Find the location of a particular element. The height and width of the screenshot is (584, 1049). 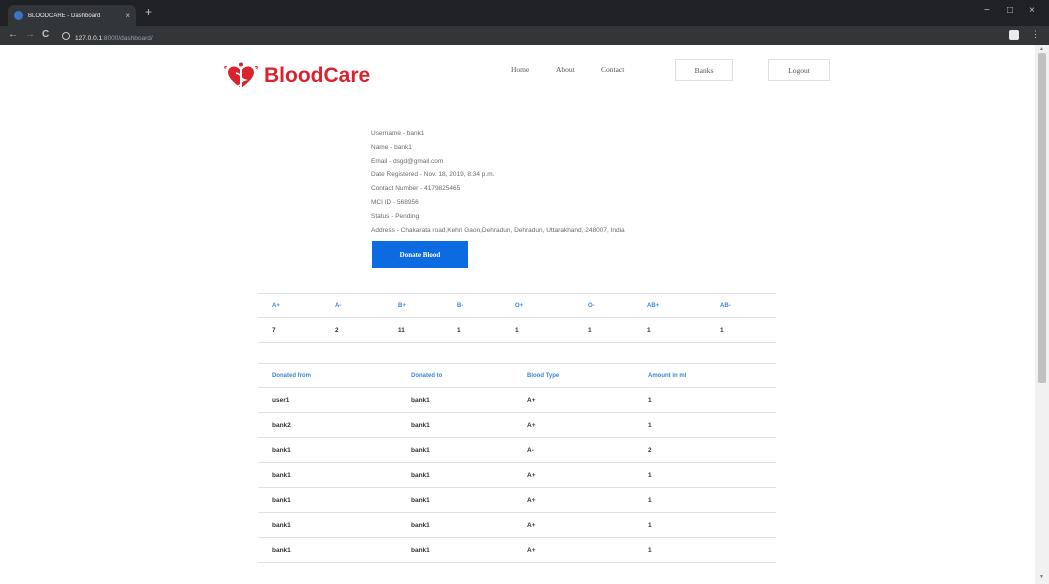

new-tab-icon: + is located at coordinates (148, 12).